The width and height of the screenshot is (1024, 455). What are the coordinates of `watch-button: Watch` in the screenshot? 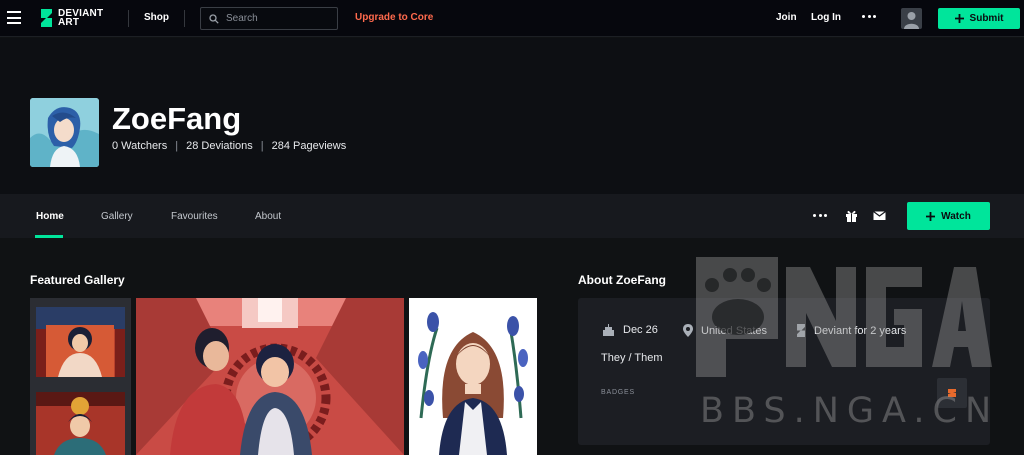 It's located at (948, 216).